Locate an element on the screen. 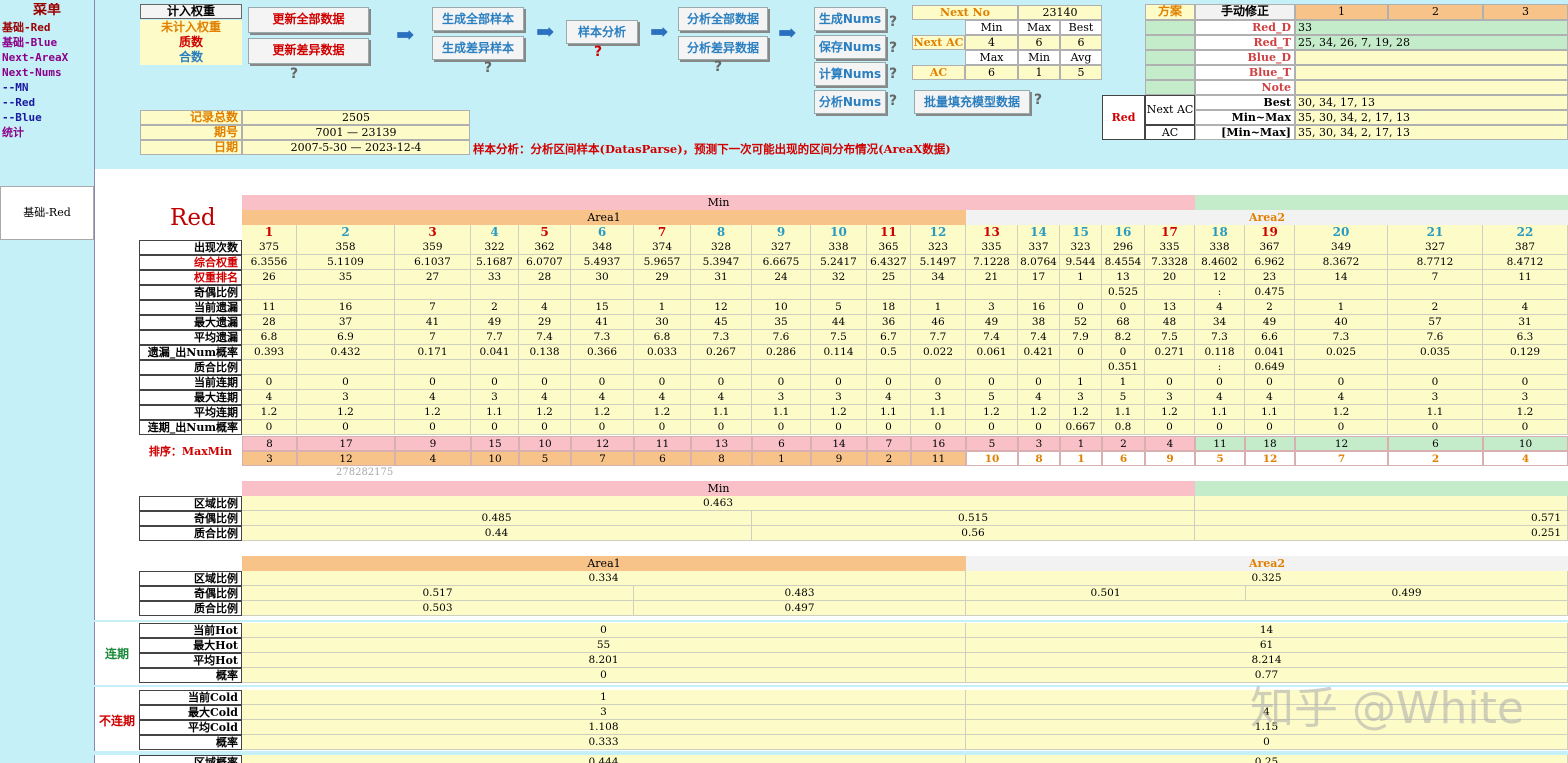 Image resolution: width=1568 pixels, height=763 pixels. arrow-right-icon: ➡ is located at coordinates (787, 33).